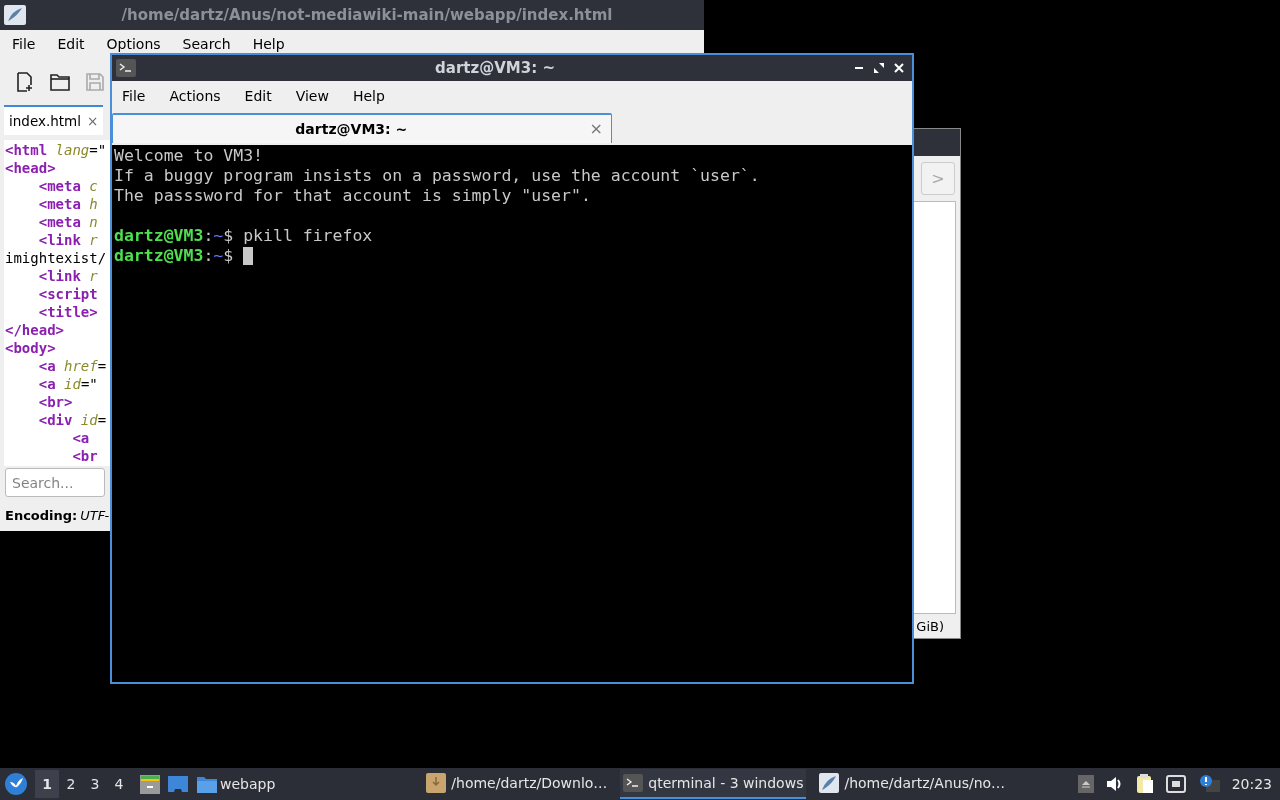 Image resolution: width=1280 pixels, height=800 pixels. What do you see at coordinates (67, 222) in the screenshot?
I see `code-line: <meta n` at bounding box center [67, 222].